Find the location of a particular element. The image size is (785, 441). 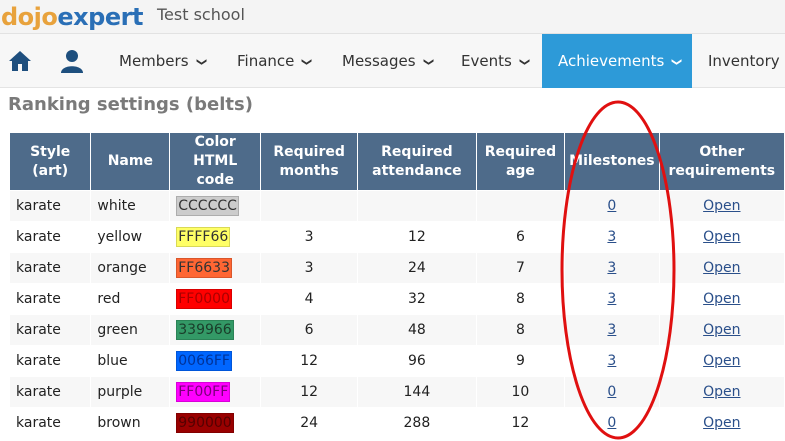

cell-name: brown is located at coordinates (130, 423).